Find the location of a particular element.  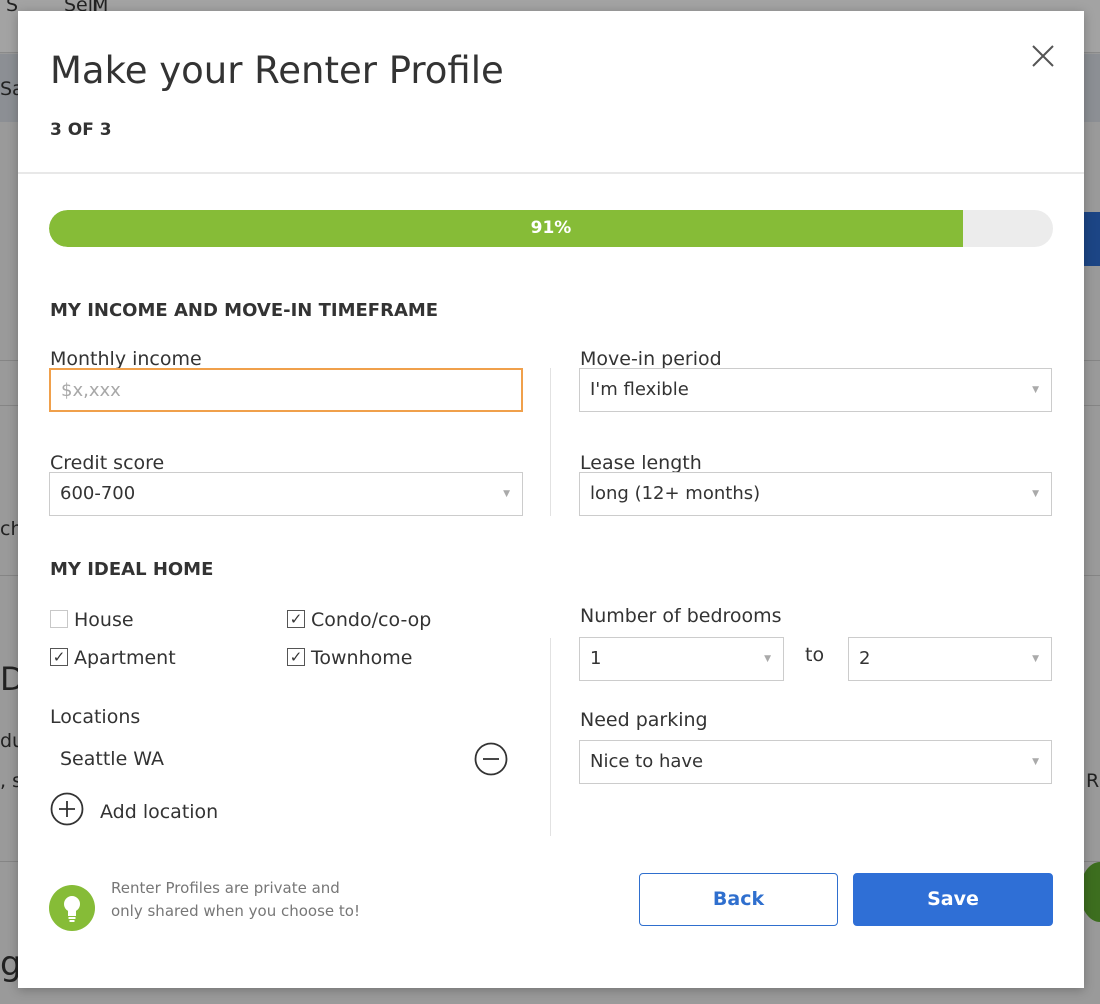

credit-score-select: 600-700 ▼ is located at coordinates (286, 494).